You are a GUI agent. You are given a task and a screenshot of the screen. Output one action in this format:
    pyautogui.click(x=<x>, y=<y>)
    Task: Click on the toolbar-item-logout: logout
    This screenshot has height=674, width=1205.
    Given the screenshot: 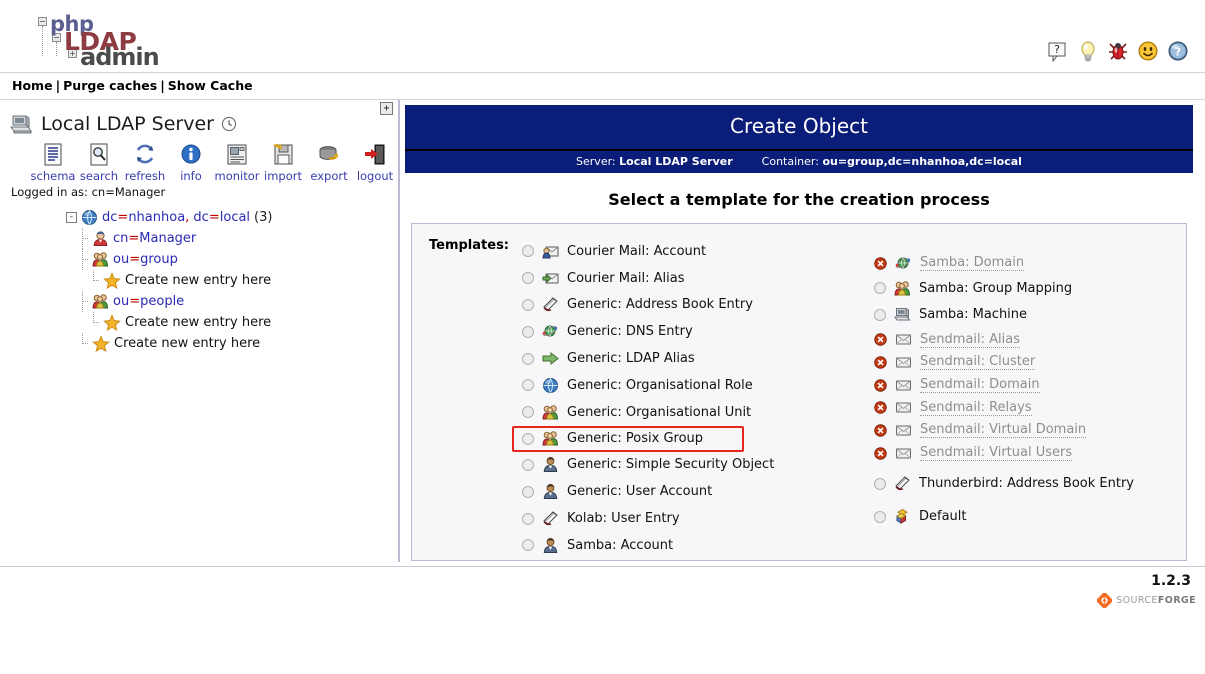 What is the action you would take?
    pyautogui.click(x=375, y=162)
    